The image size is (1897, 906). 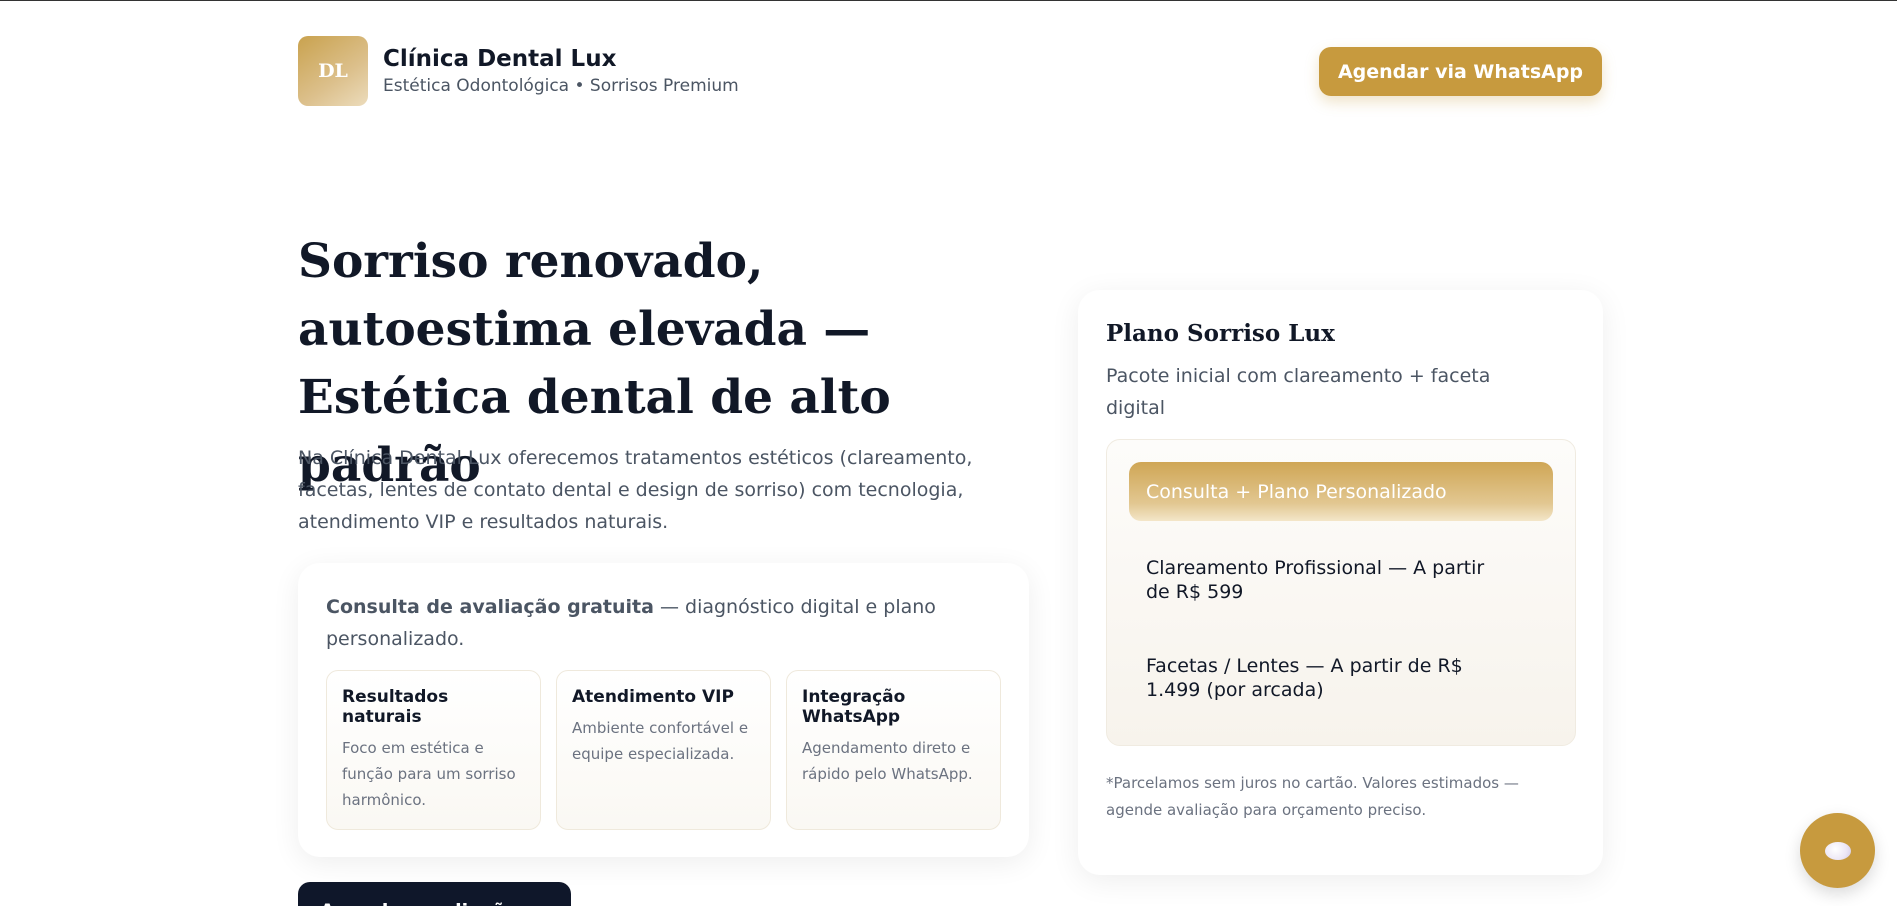 I want to click on chat-bubble-icon, so click(x=1837, y=850).